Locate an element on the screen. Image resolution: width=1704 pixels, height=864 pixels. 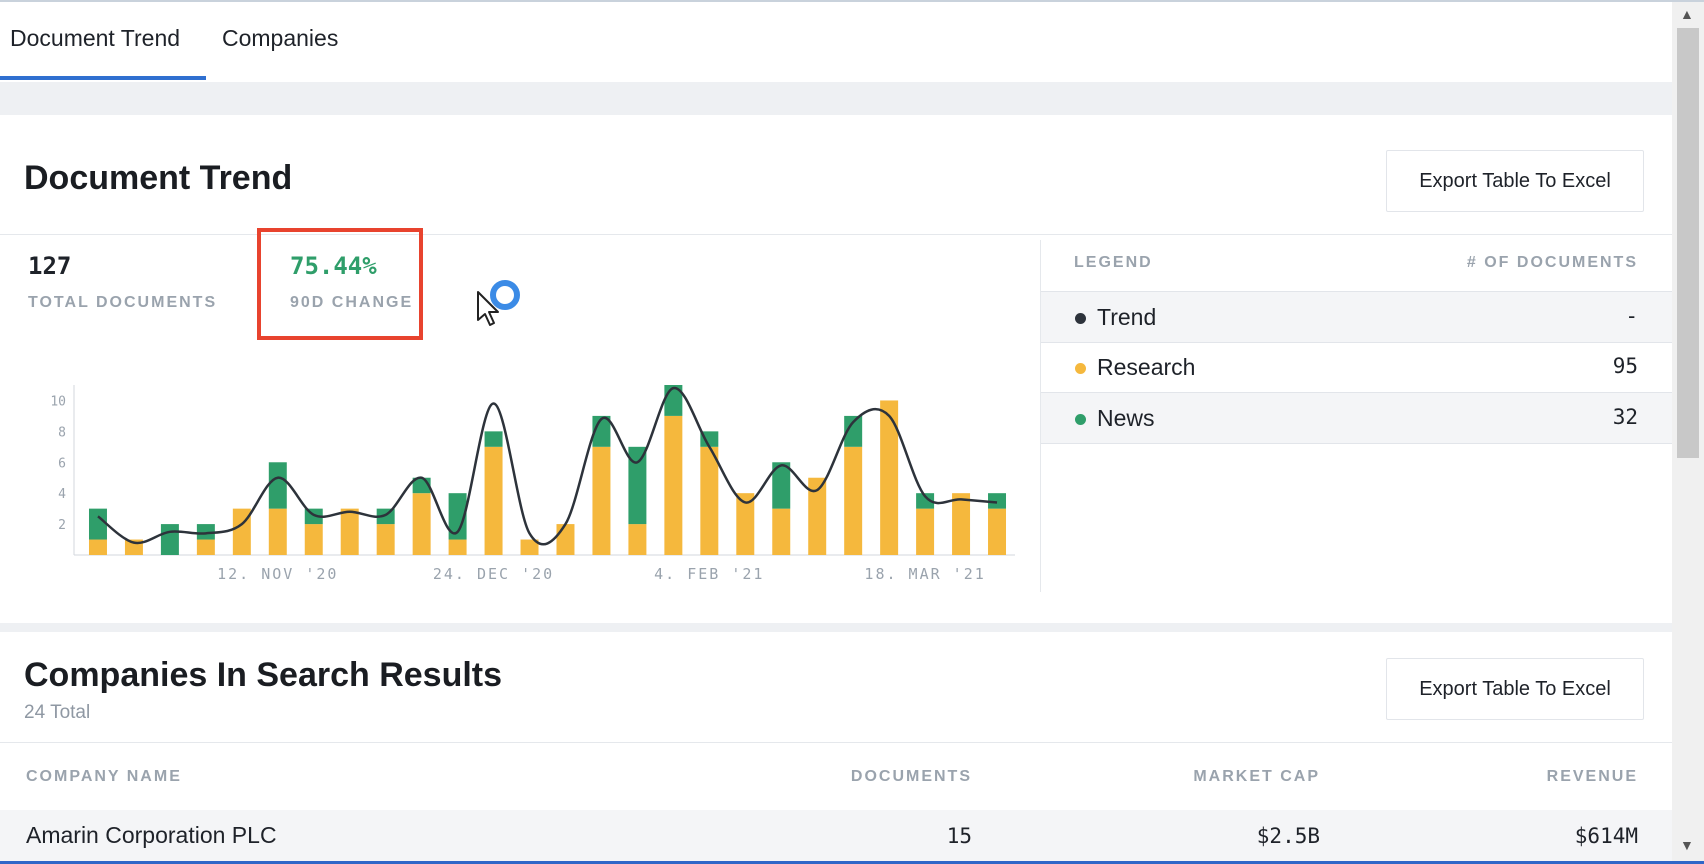
column-header-market-cap: MARKET CAP is located at coordinates (1256, 777).